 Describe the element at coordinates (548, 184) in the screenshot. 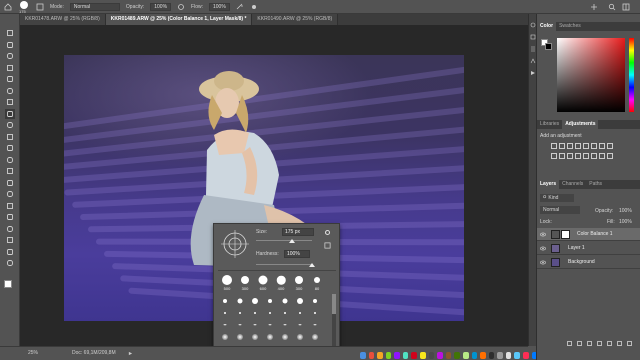

I see `tab-layers: Layers` at that location.